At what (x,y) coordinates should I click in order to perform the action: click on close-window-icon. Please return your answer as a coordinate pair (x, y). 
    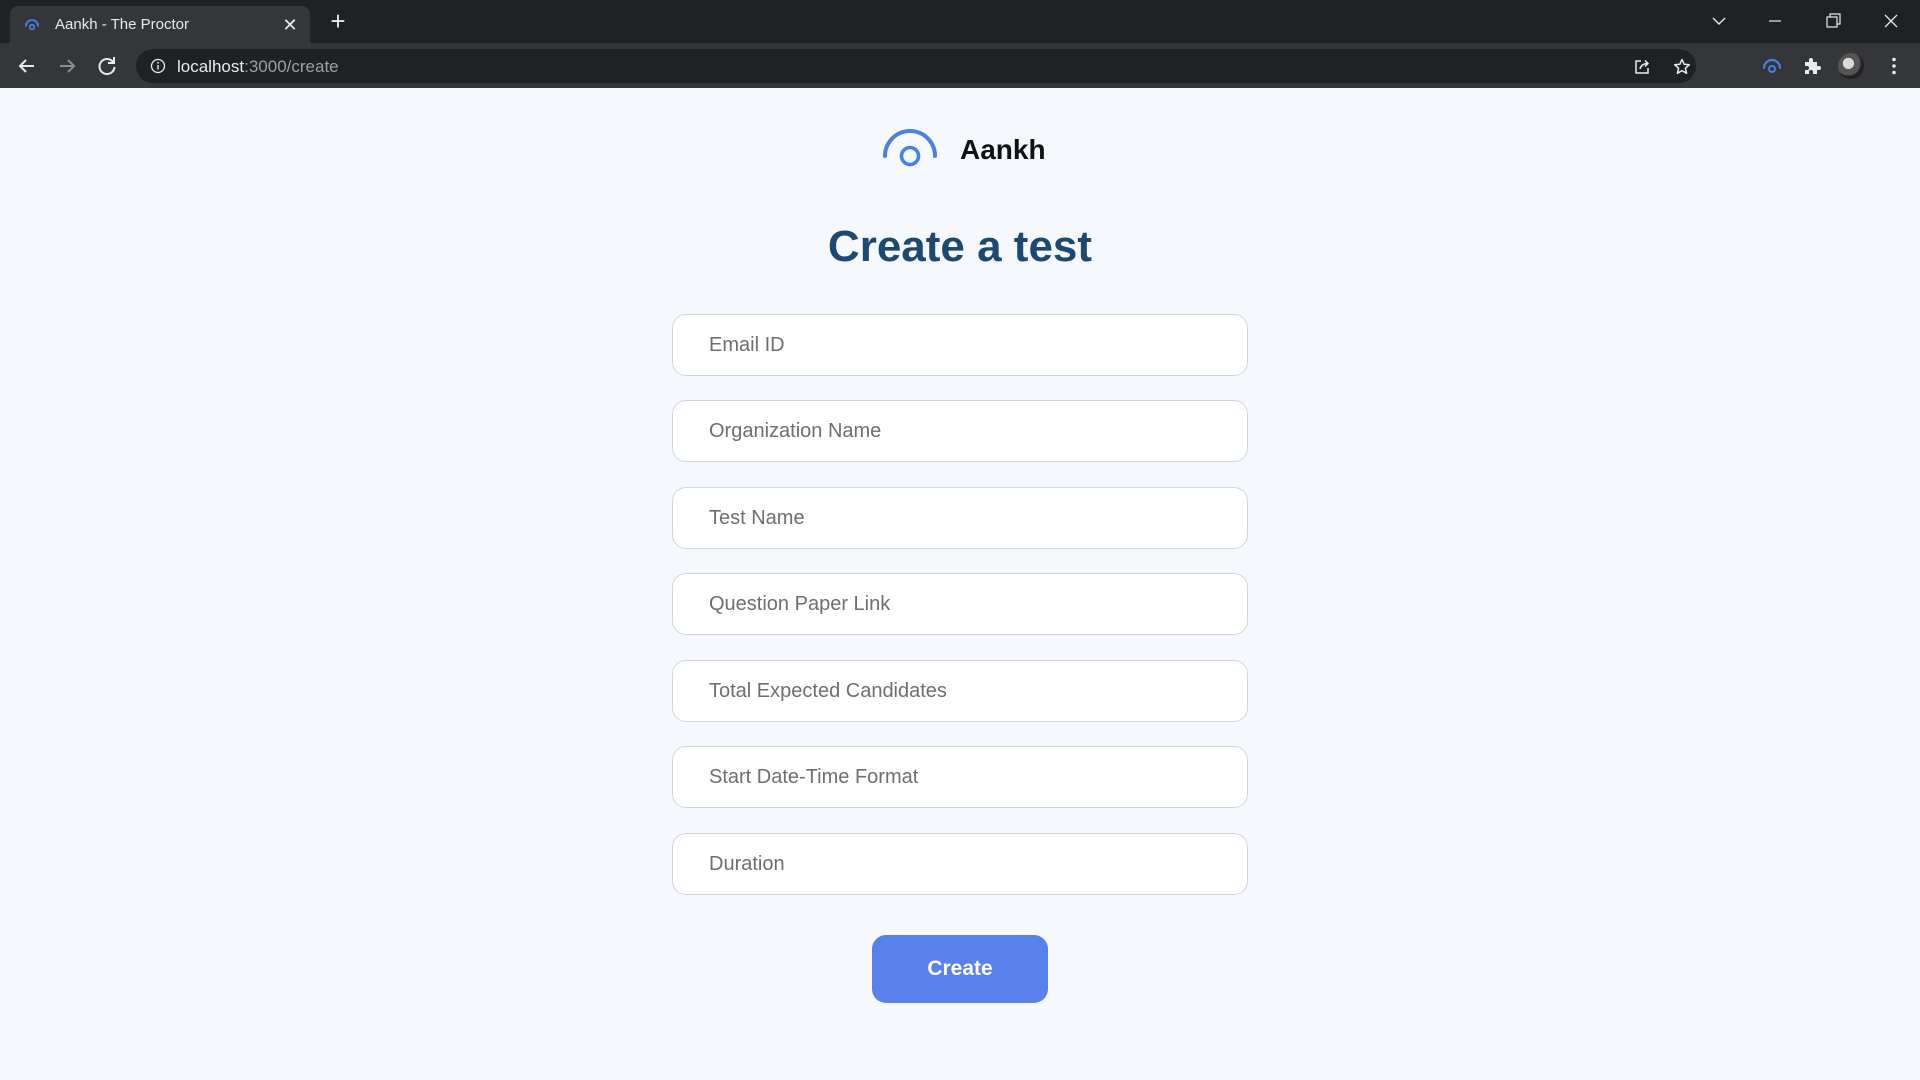
    Looking at the image, I should click on (1891, 21).